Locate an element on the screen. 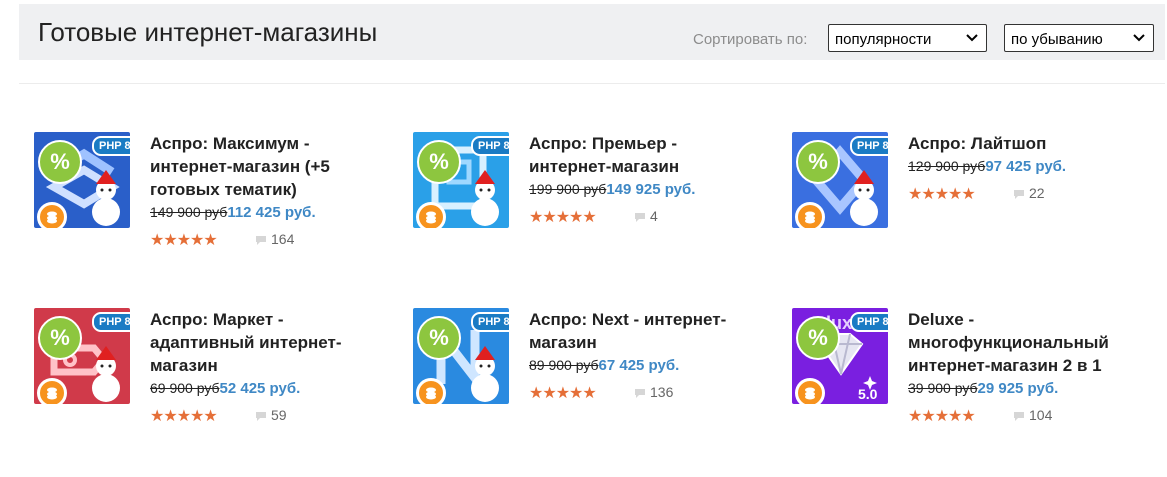 This screenshot has height=477, width=1167. new-price: 112 425 руб. is located at coordinates (271, 212).